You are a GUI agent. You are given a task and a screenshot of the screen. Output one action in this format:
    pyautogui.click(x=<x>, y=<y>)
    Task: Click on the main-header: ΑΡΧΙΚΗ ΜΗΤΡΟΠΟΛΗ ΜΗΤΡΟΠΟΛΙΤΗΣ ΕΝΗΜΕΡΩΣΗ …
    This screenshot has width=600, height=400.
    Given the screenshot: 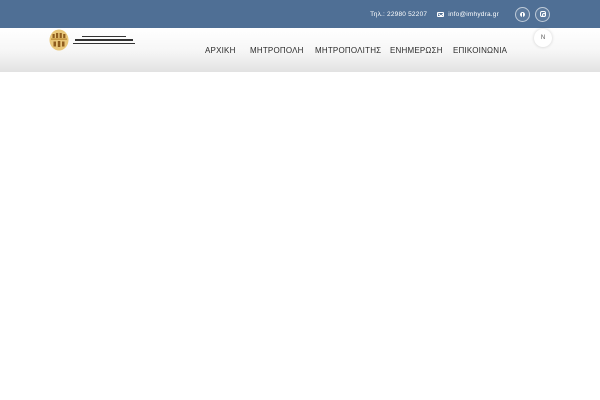 What is the action you would take?
    pyautogui.click(x=300, y=50)
    